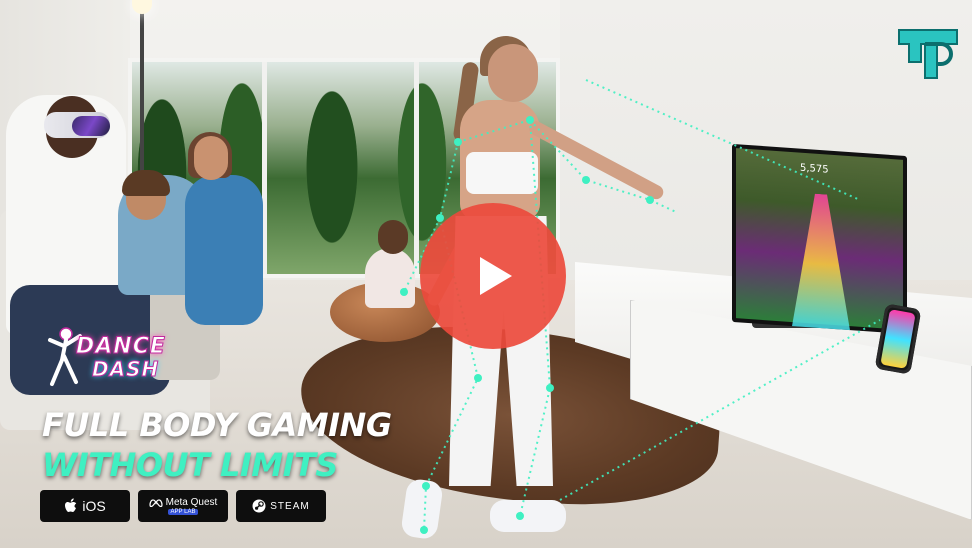  I want to click on headline-line2: WITHOUT LIMITS, so click(190, 465).